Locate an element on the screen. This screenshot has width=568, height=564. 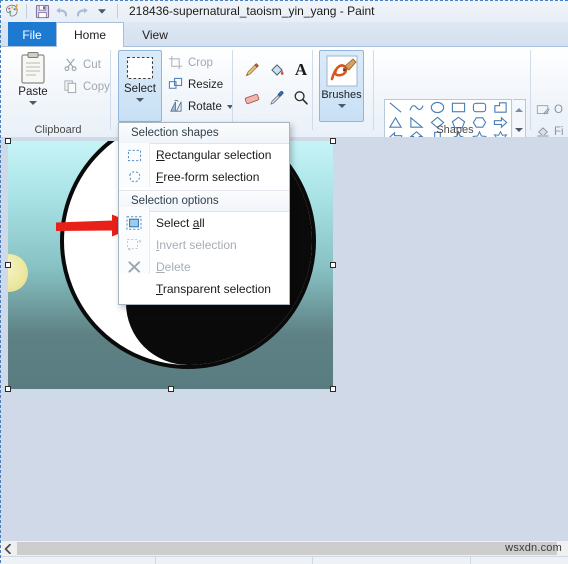
selection-handle-sw is located at coordinates (8, 389).